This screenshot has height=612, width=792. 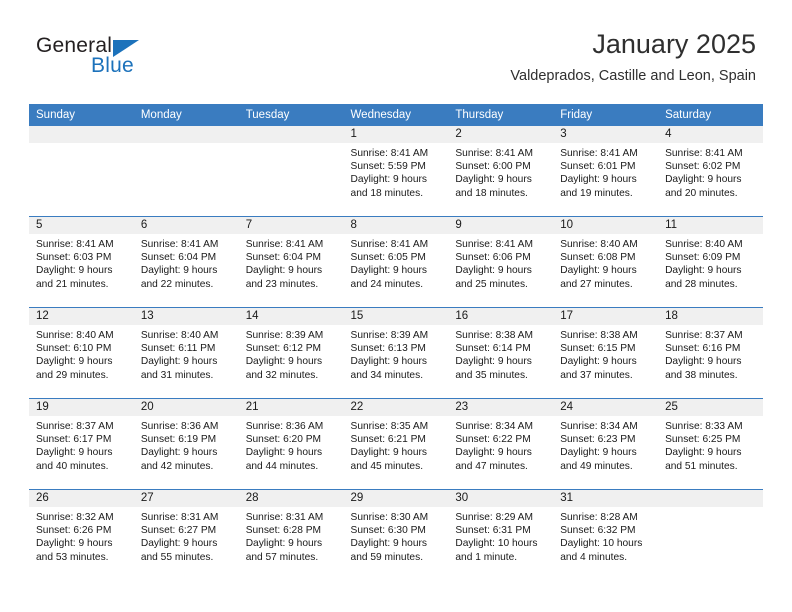 What do you see at coordinates (283, 440) in the screenshot?
I see `sunset-text: Sunset: 6:20 PM` at bounding box center [283, 440].